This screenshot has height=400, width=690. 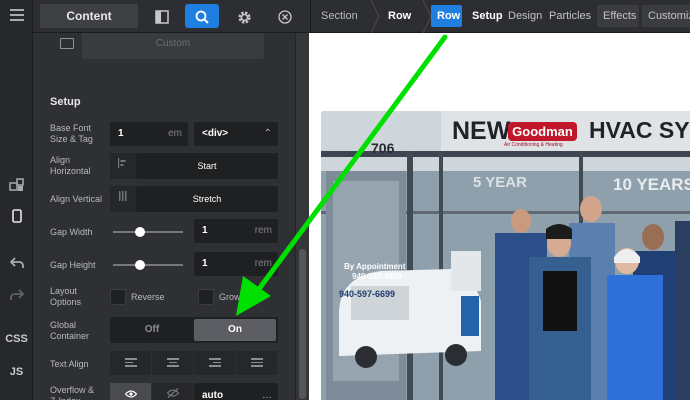 What do you see at coordinates (172, 391) in the screenshot?
I see `eye-slash-icon` at bounding box center [172, 391].